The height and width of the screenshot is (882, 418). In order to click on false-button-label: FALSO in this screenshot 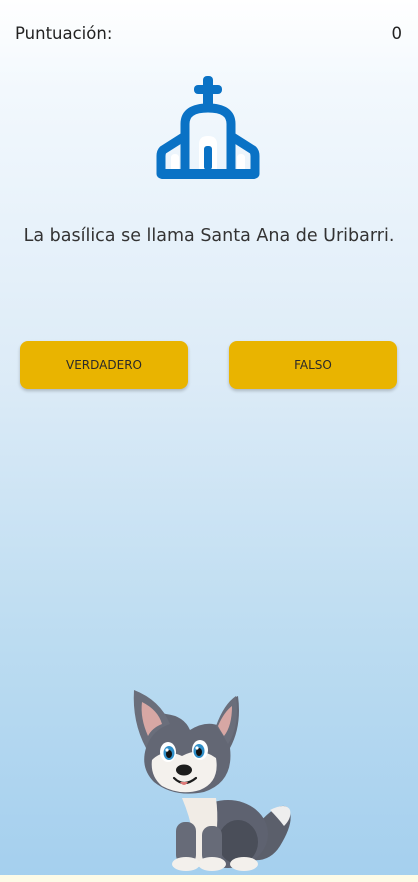, I will do `click(313, 365)`.